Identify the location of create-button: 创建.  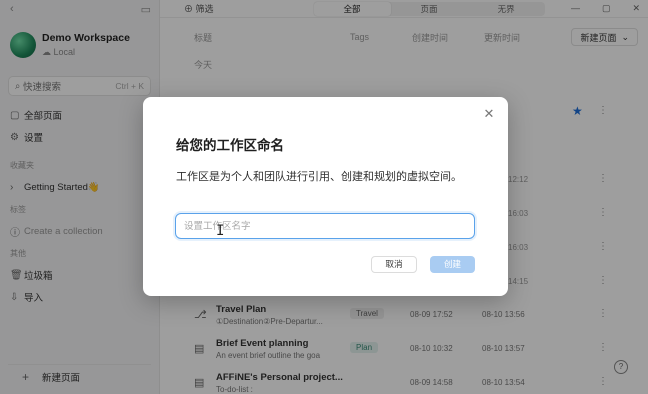
(452, 264).